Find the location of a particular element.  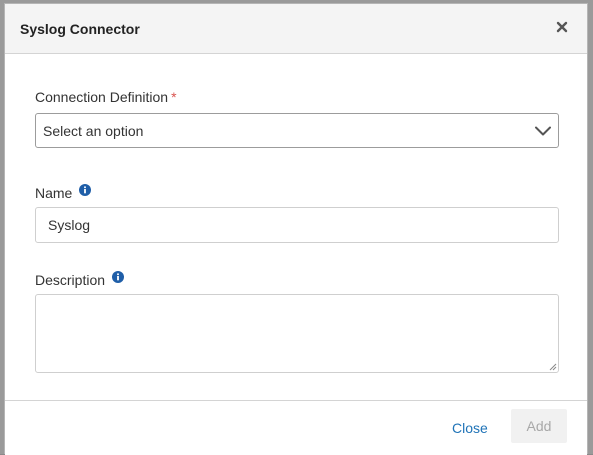

dialog-footer: Close Add is located at coordinates (296, 427).